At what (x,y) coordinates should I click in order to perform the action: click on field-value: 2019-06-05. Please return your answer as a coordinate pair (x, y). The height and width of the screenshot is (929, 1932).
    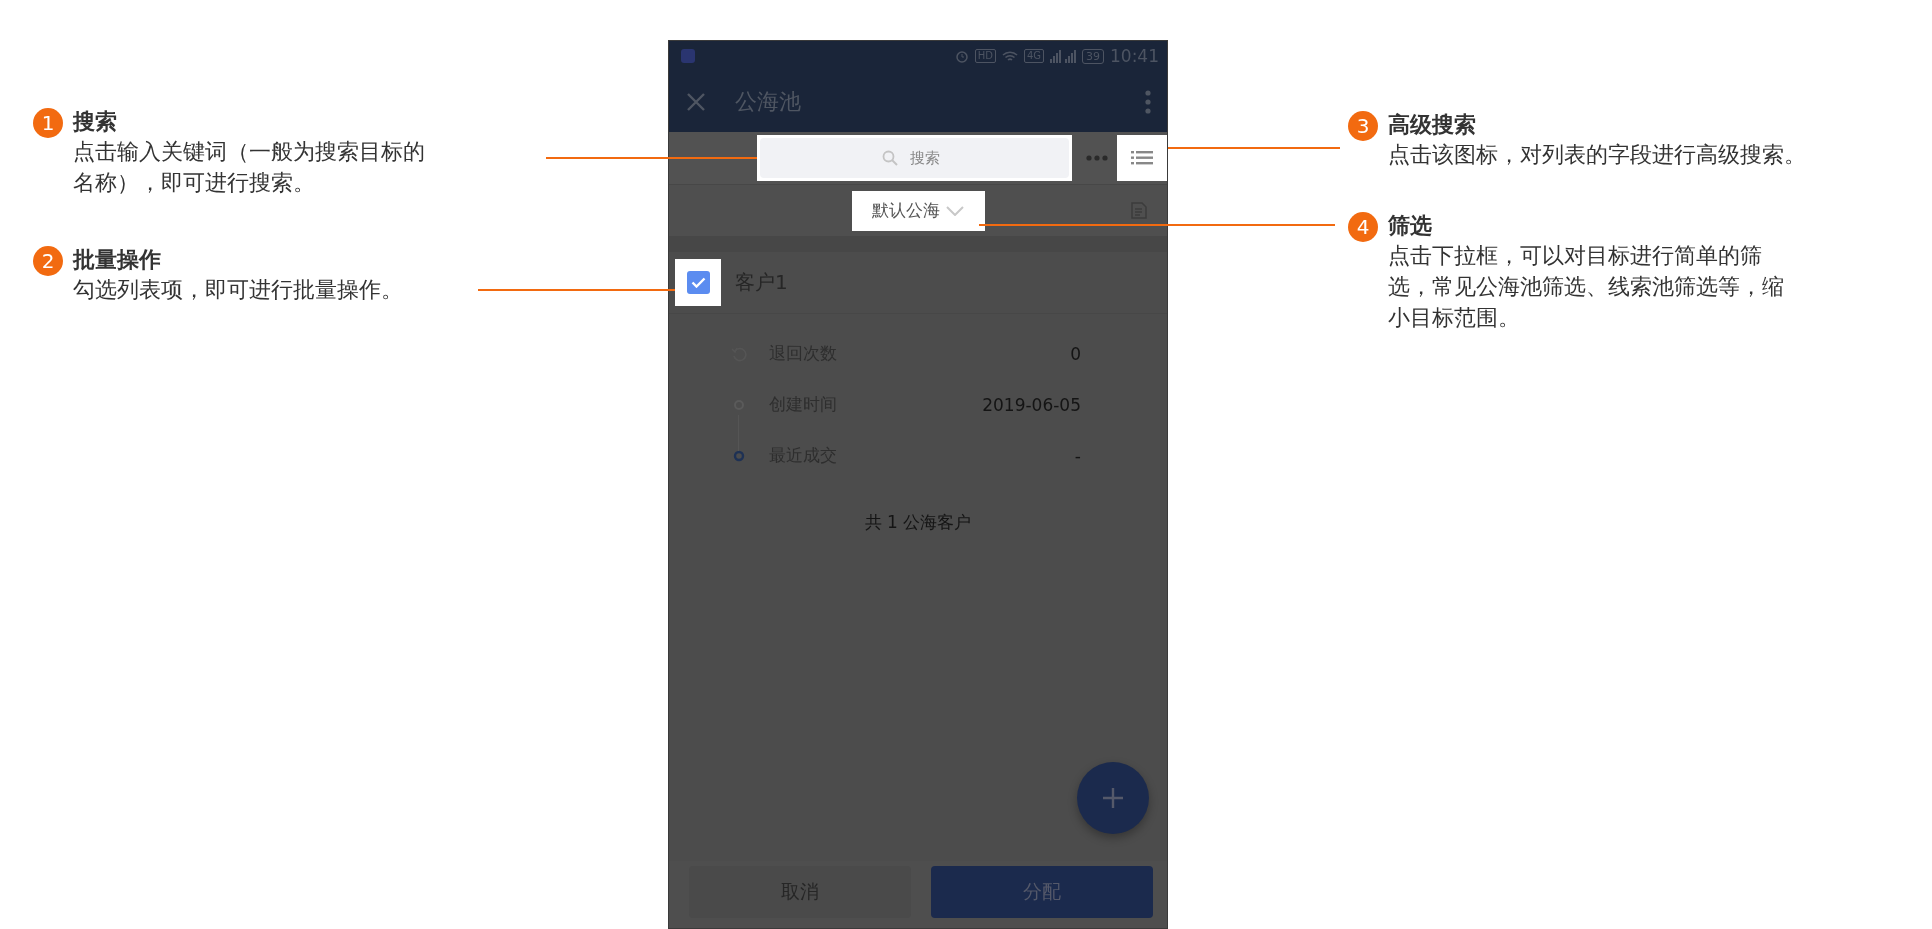
    Looking at the image, I should click on (1031, 404).